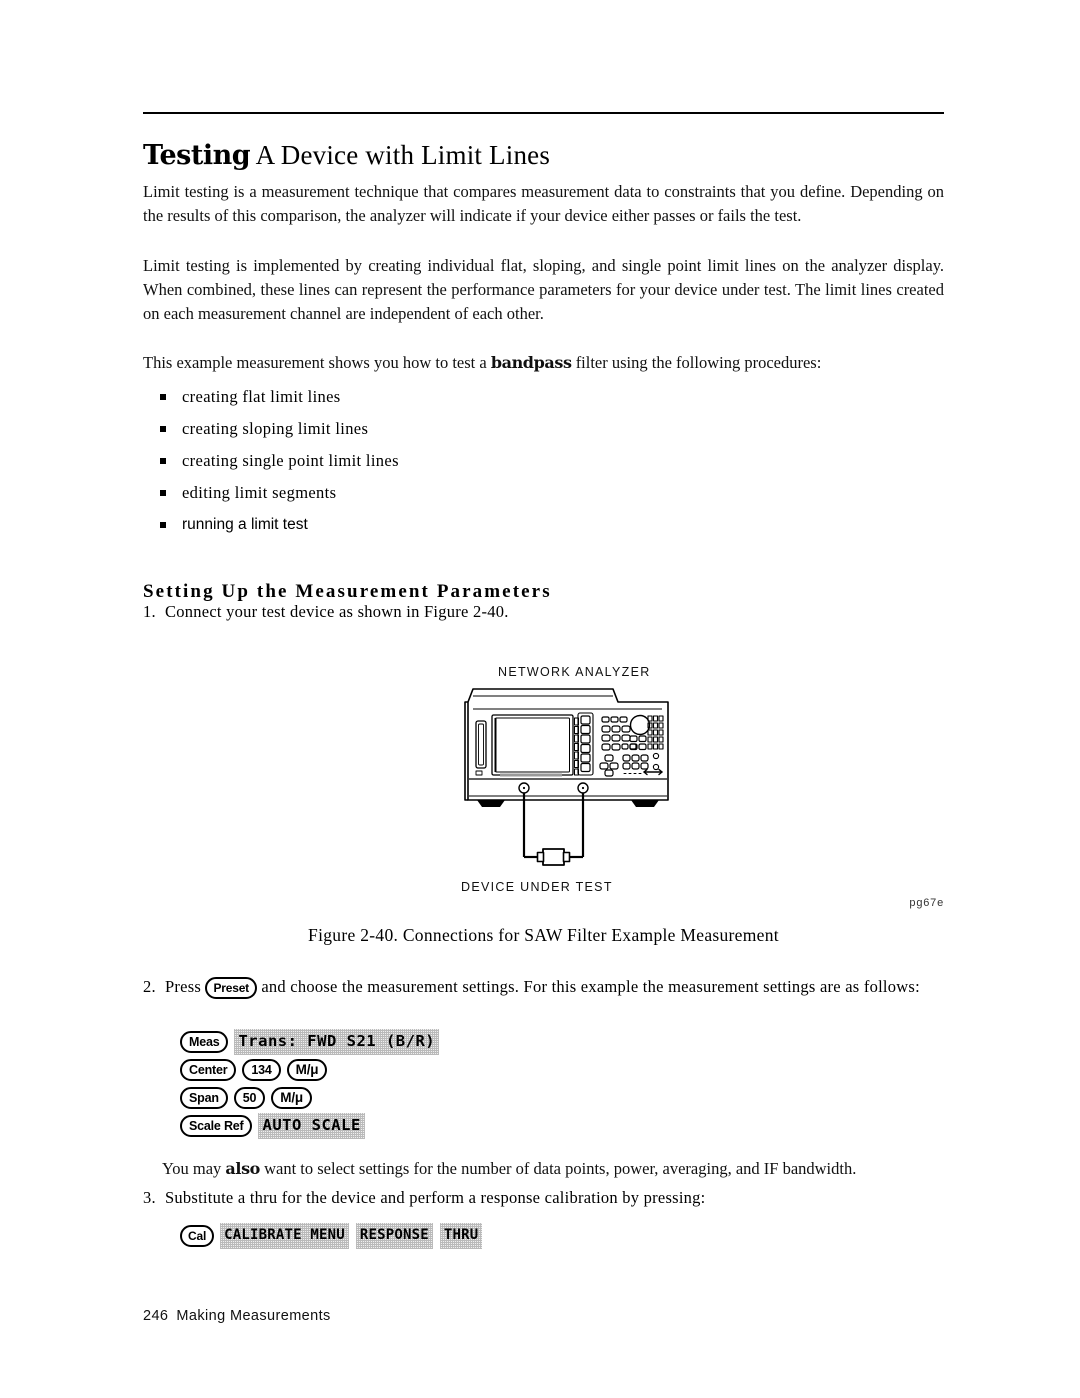 This screenshot has height=1398, width=1080. Describe the element at coordinates (149, 1197) in the screenshot. I see `step-3-number: 3.` at that location.